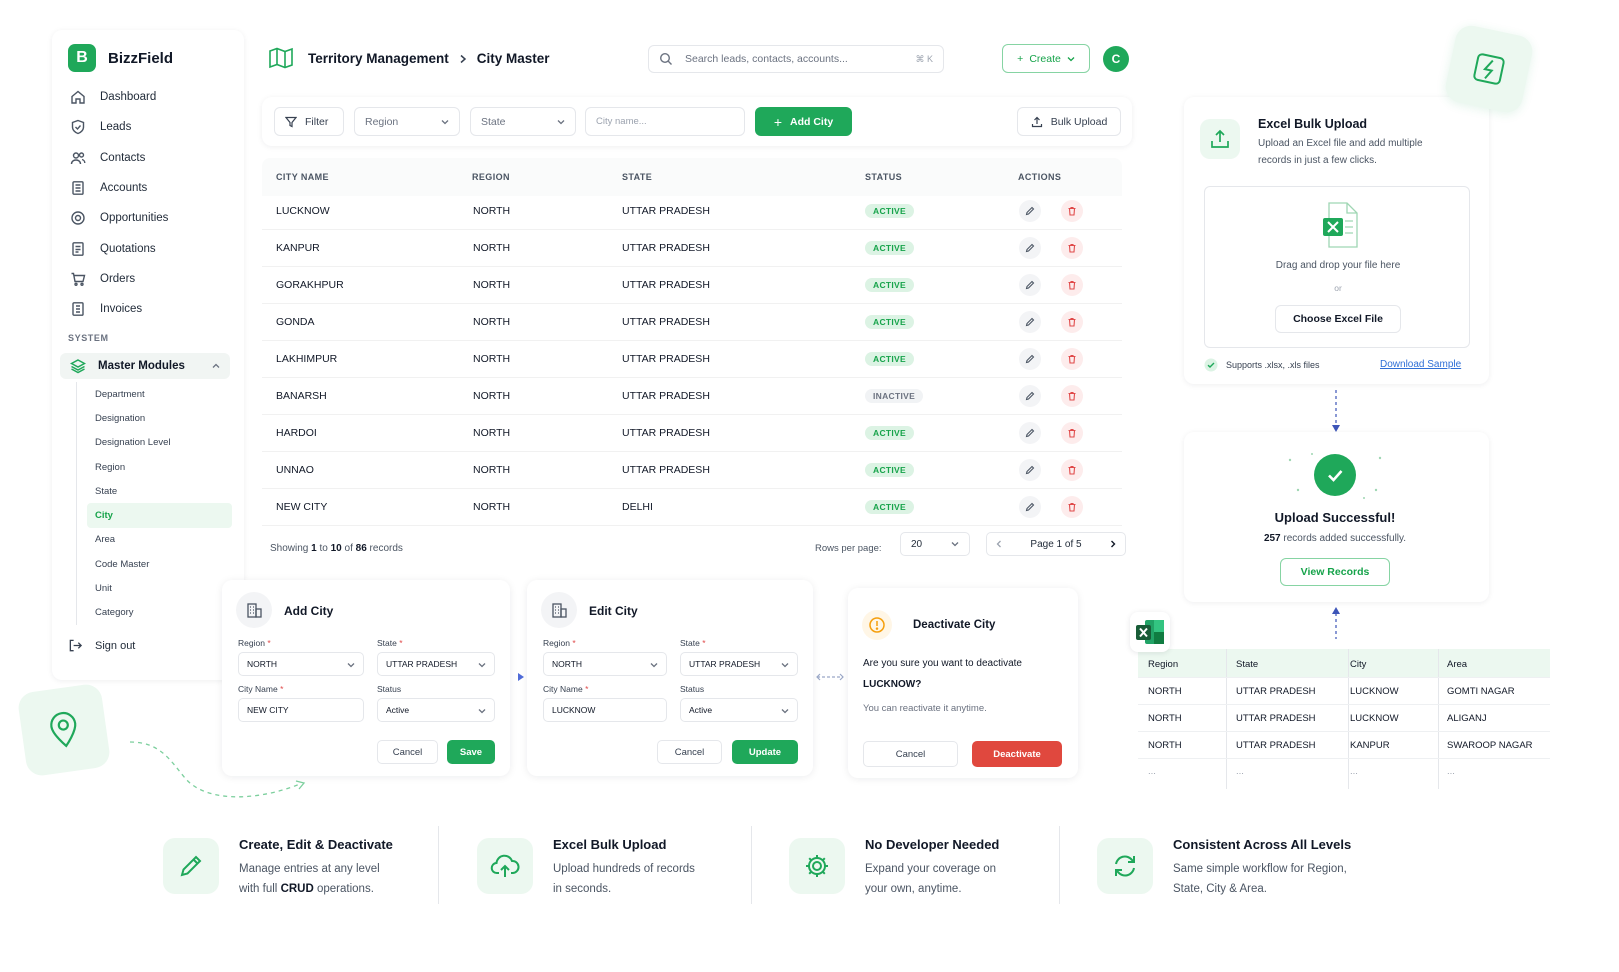  What do you see at coordinates (154, 588) in the screenshot?
I see `sidebar-sub-unit: Unit` at bounding box center [154, 588].